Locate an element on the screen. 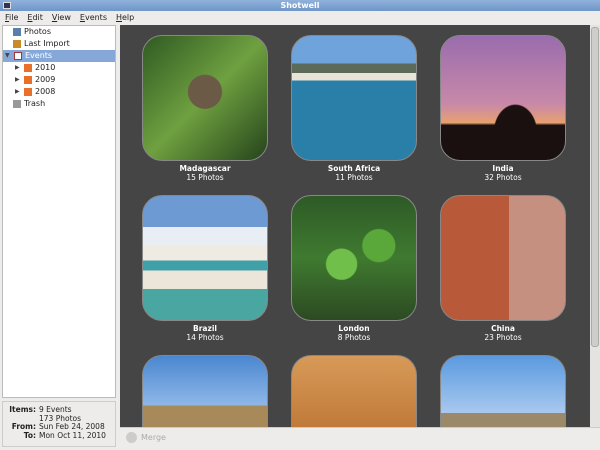 The height and width of the screenshot is (450, 600). event-card: China 23 Photos is located at coordinates (503, 268).